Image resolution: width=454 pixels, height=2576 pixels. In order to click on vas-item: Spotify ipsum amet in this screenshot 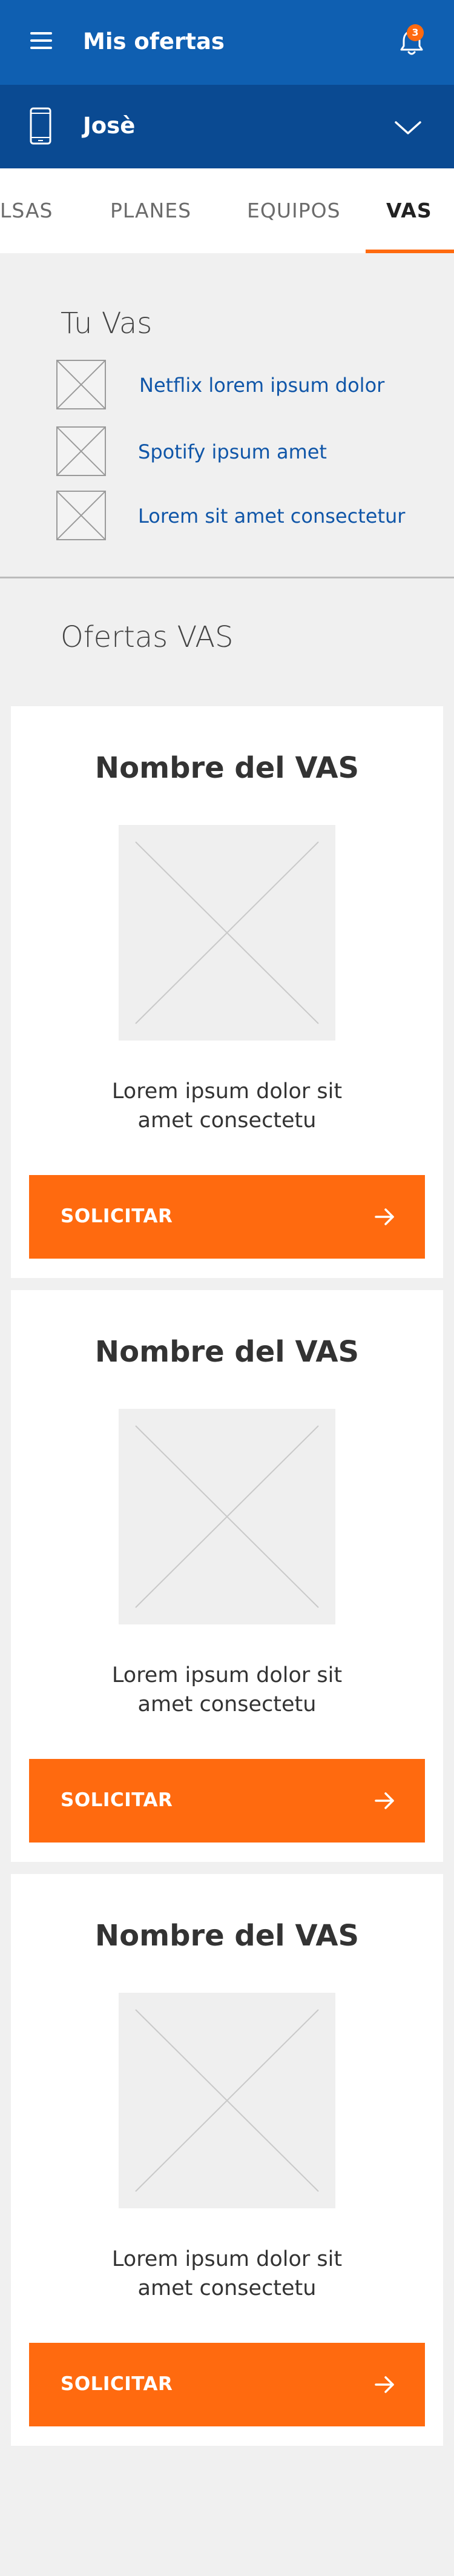, I will do `click(244, 451)`.